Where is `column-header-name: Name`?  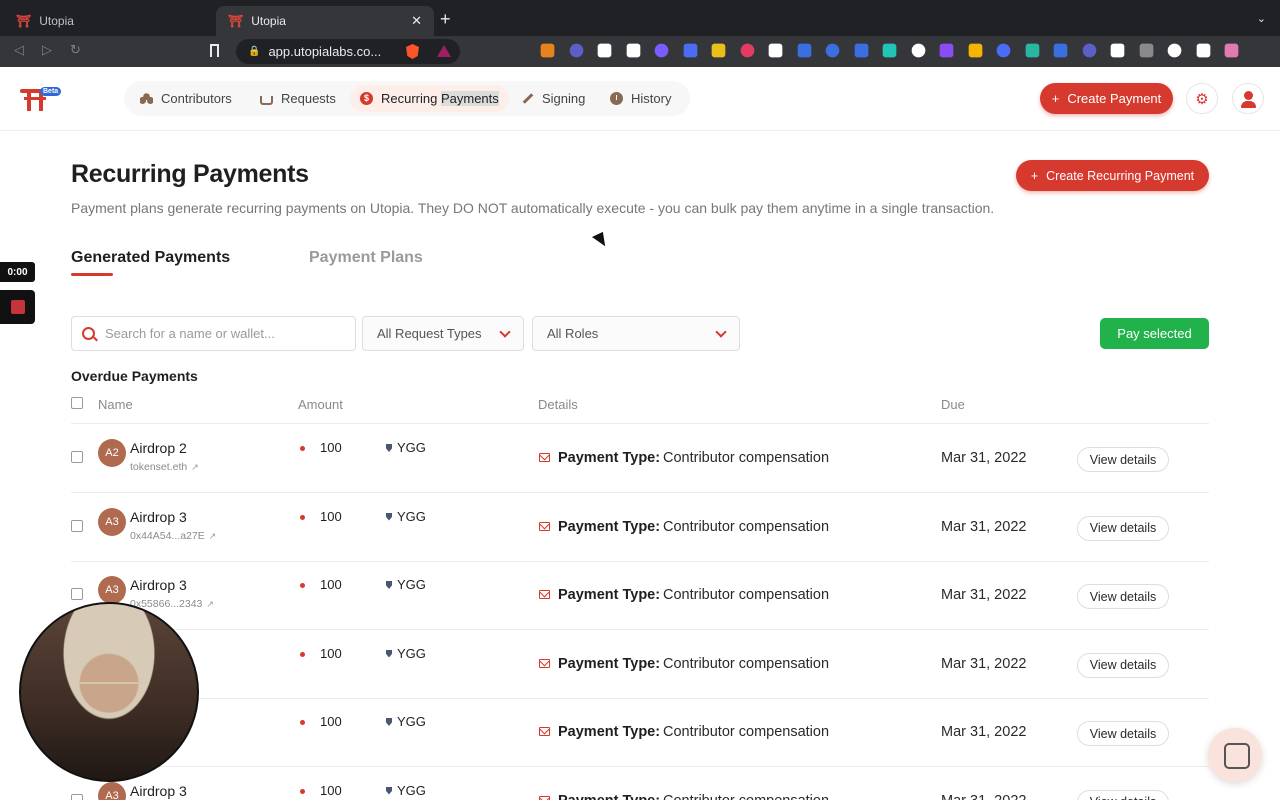
column-header-name: Name is located at coordinates (115, 404).